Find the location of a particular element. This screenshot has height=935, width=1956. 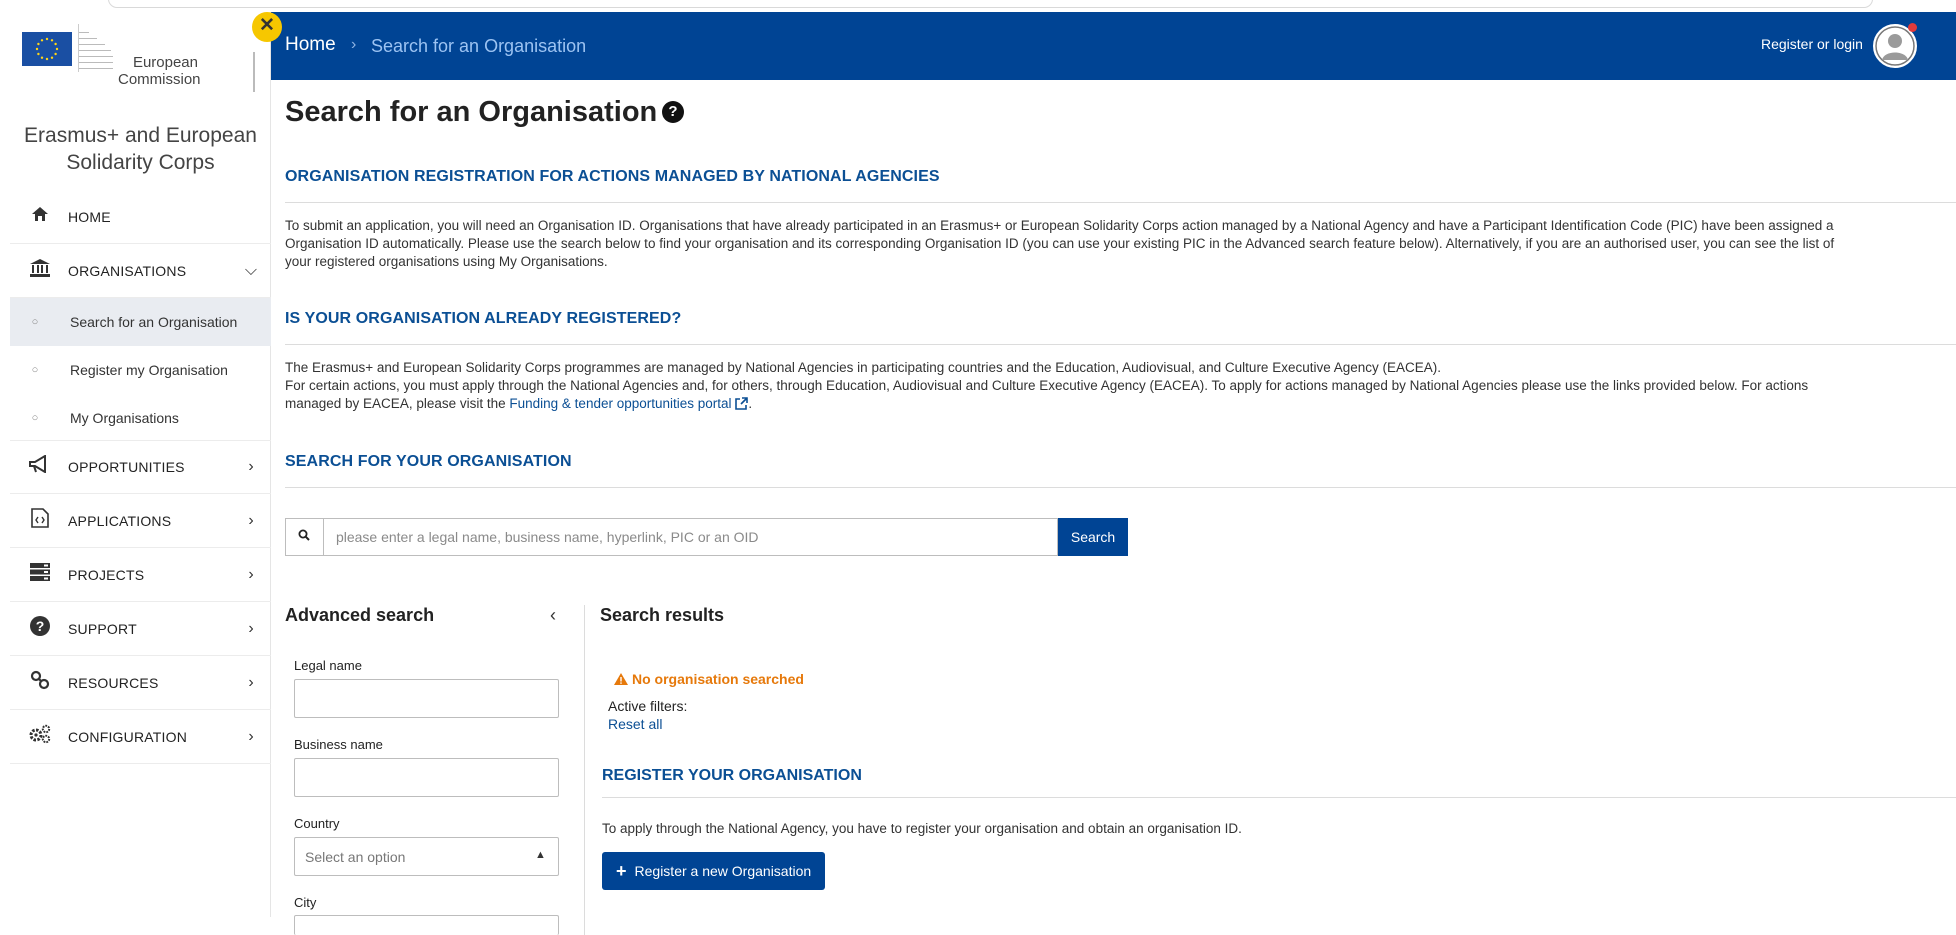

paragraph-text: . is located at coordinates (750, 403).